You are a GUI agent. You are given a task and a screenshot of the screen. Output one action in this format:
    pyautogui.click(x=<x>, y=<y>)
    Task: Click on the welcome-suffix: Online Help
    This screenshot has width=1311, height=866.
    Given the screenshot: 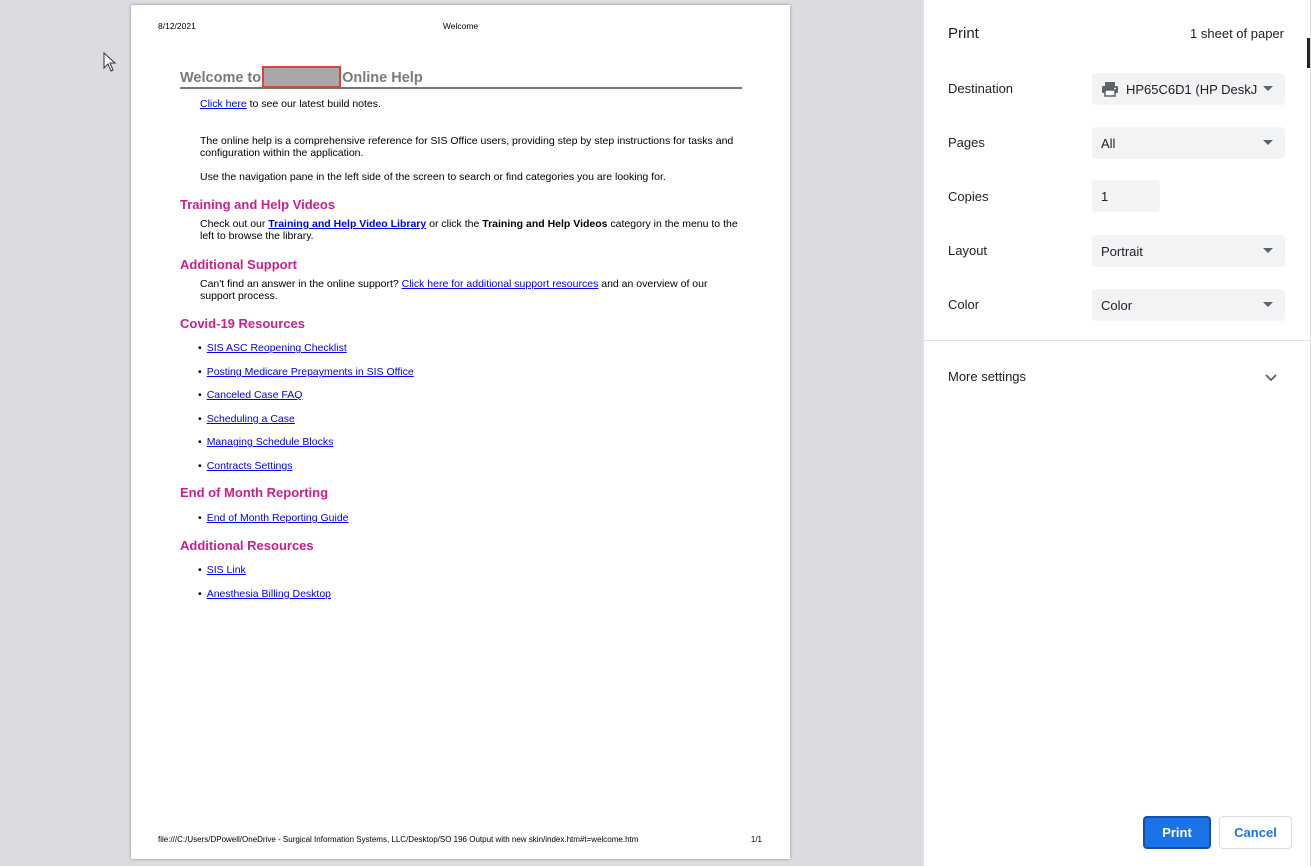 What is the action you would take?
    pyautogui.click(x=382, y=77)
    